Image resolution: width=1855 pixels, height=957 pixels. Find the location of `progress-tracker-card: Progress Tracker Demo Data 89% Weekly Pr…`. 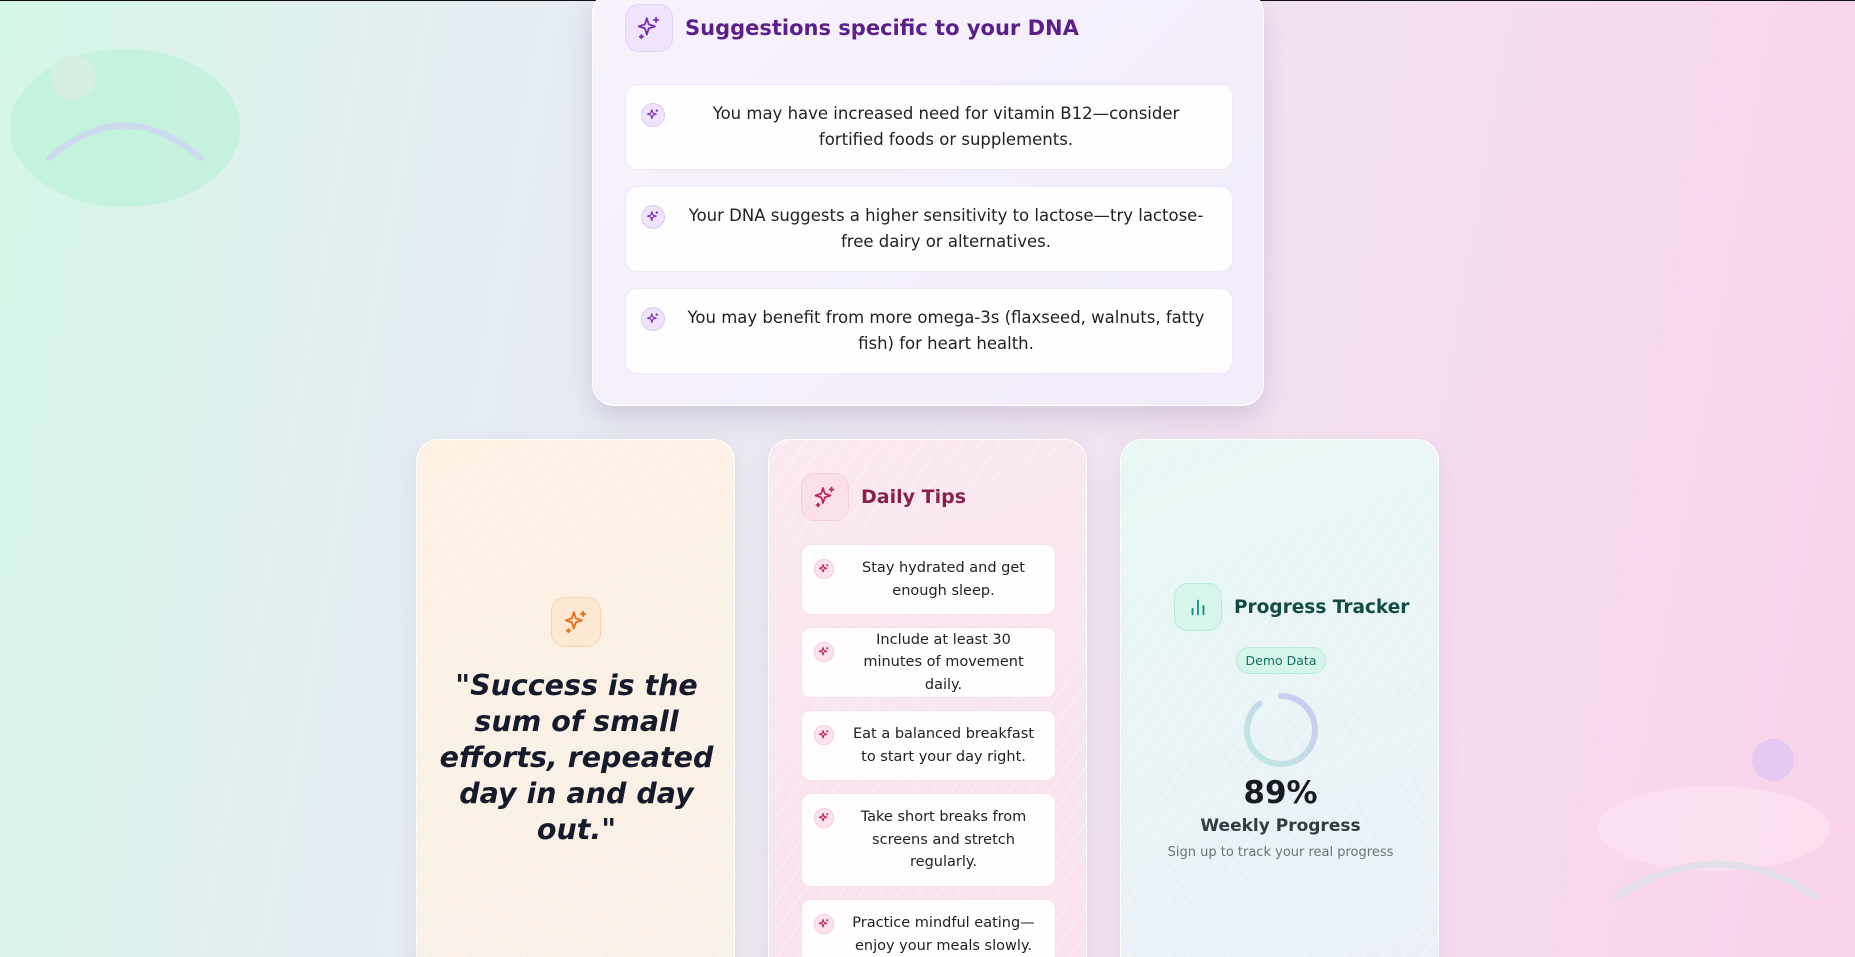

progress-tracker-card: Progress Tracker Demo Data 89% Weekly Pr… is located at coordinates (1279, 698).